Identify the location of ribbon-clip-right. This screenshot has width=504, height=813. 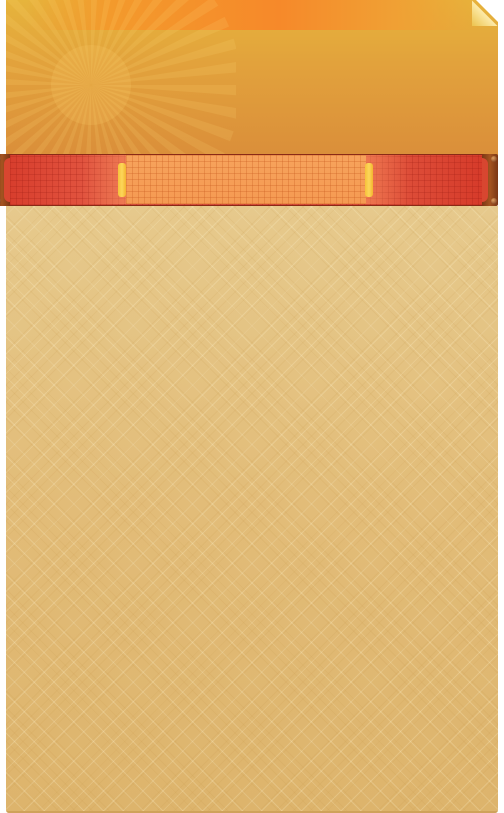
(369, 180).